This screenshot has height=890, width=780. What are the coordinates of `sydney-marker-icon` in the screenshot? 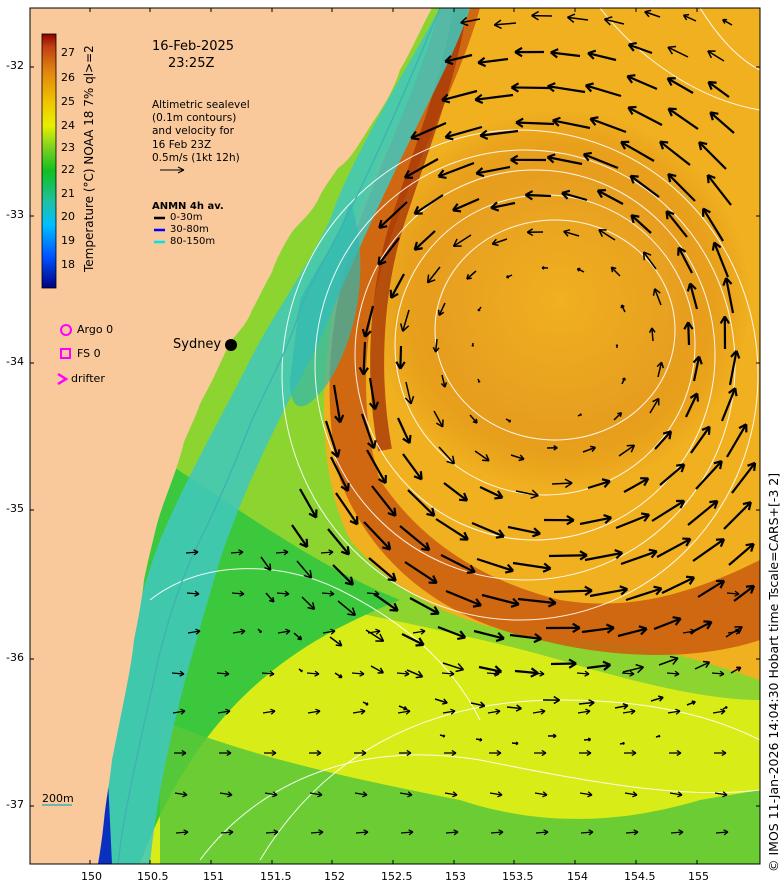 It's located at (231, 345).